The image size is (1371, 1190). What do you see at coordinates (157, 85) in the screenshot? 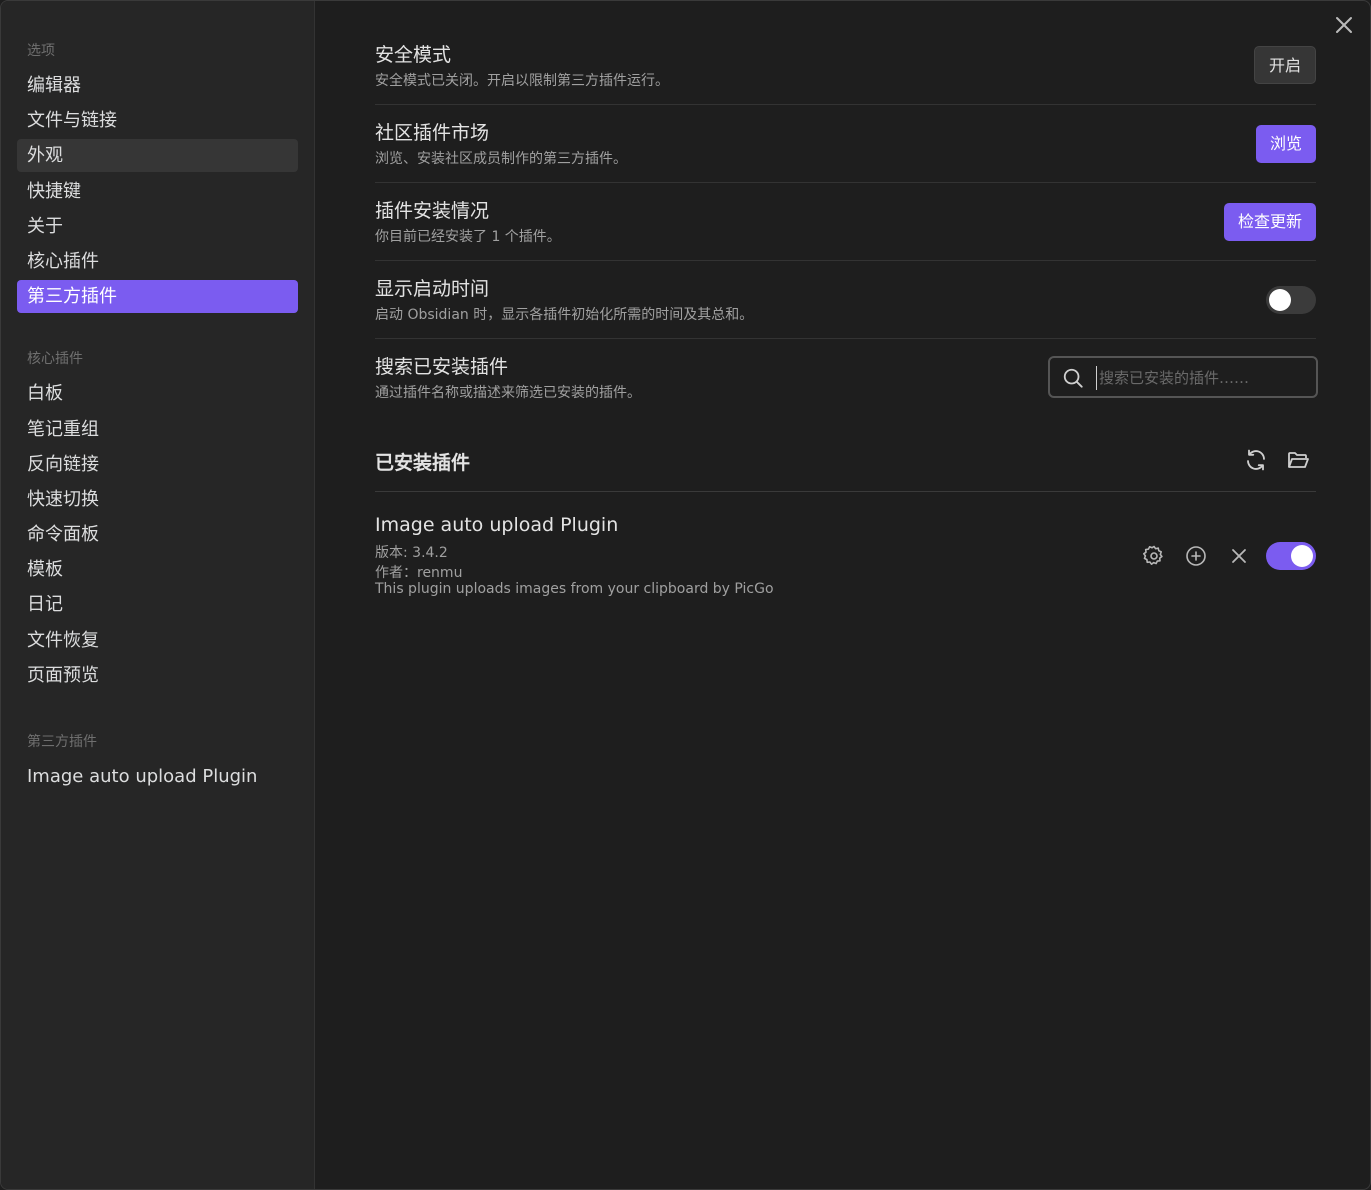
I see `sidebar-item-editor: 编辑器` at bounding box center [157, 85].